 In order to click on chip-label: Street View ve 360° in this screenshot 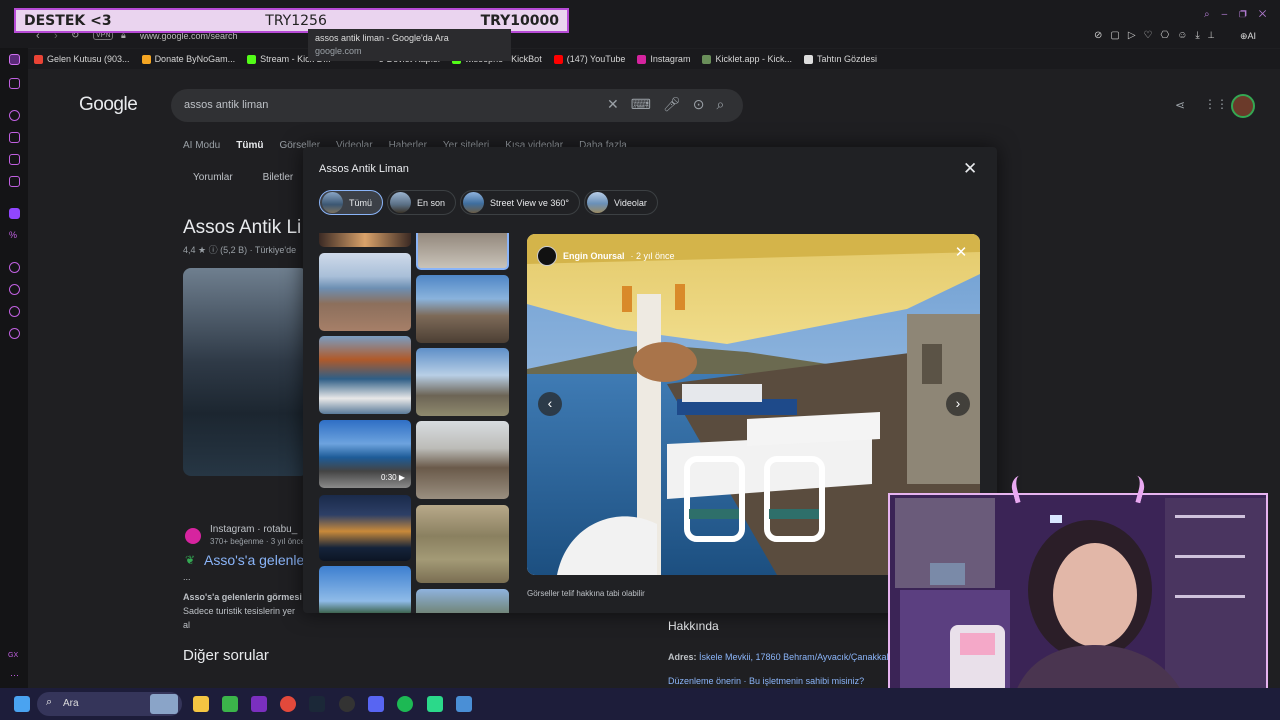, I will do `click(530, 202)`.